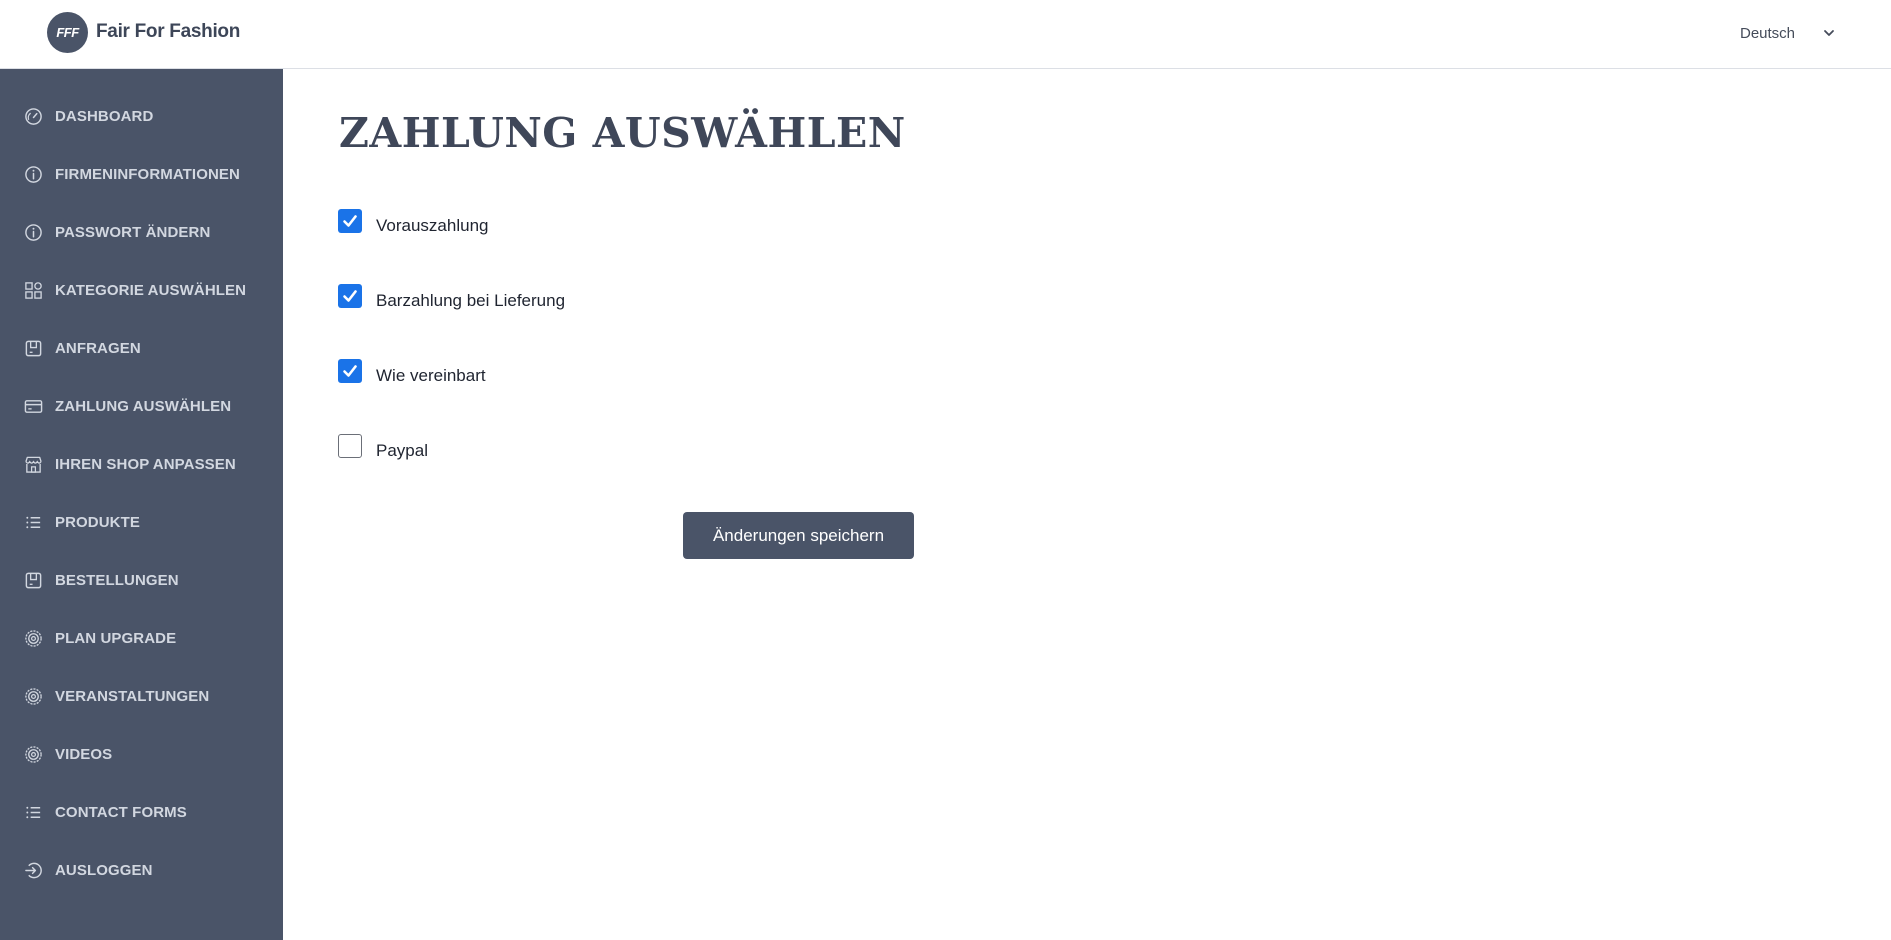  What do you see at coordinates (431, 375) in the screenshot?
I see `payment-option-label: Wie vereinbart` at bounding box center [431, 375].